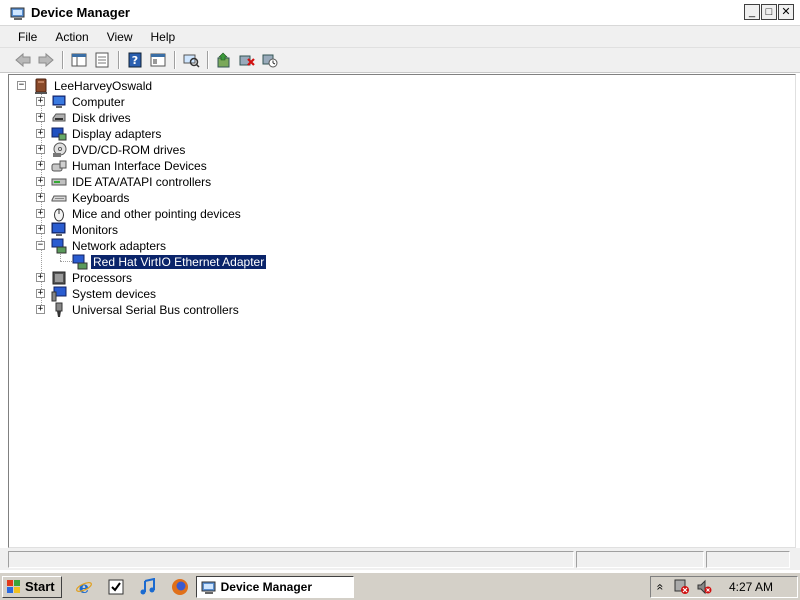 This screenshot has height=600, width=800. I want to click on forward-icon, so click(46, 60).